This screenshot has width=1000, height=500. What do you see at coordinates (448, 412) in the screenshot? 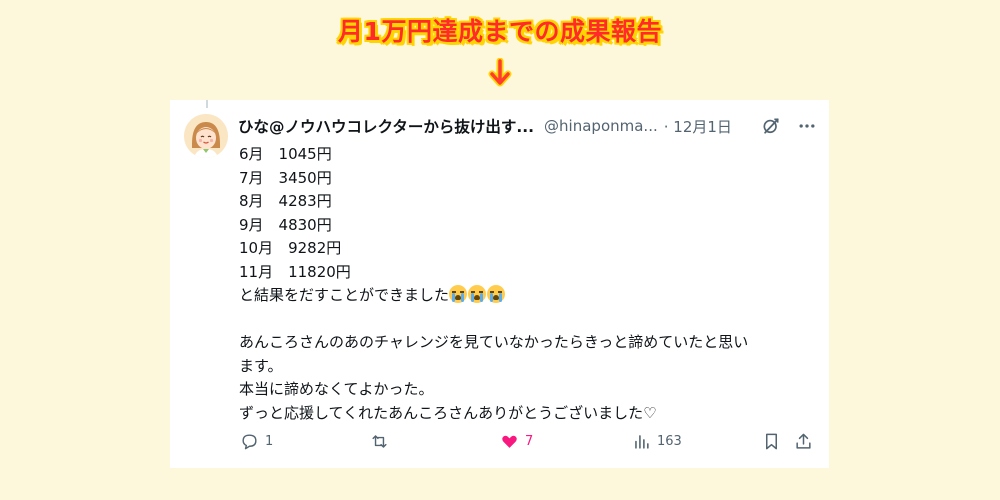
I see `tweet-line: ずっと応援してくれたあんころさんありがとうございました♡` at bounding box center [448, 412].